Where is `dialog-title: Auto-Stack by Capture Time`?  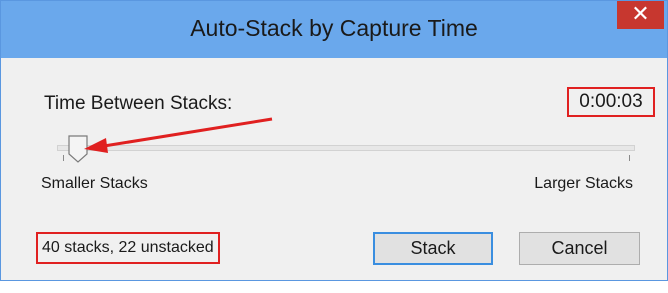 dialog-title: Auto-Stack by Capture Time is located at coordinates (334, 28).